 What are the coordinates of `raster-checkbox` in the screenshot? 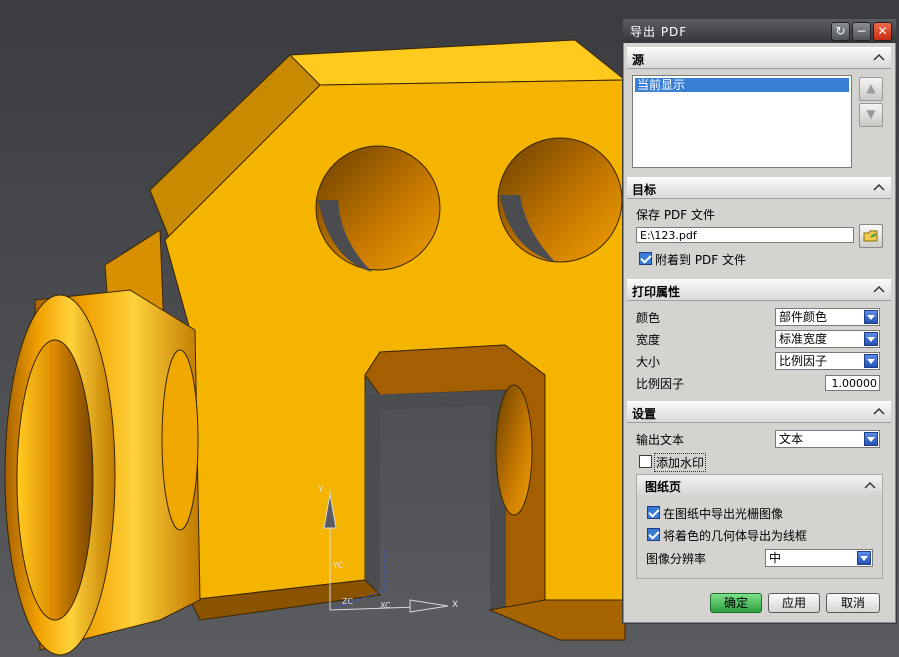 It's located at (653, 512).